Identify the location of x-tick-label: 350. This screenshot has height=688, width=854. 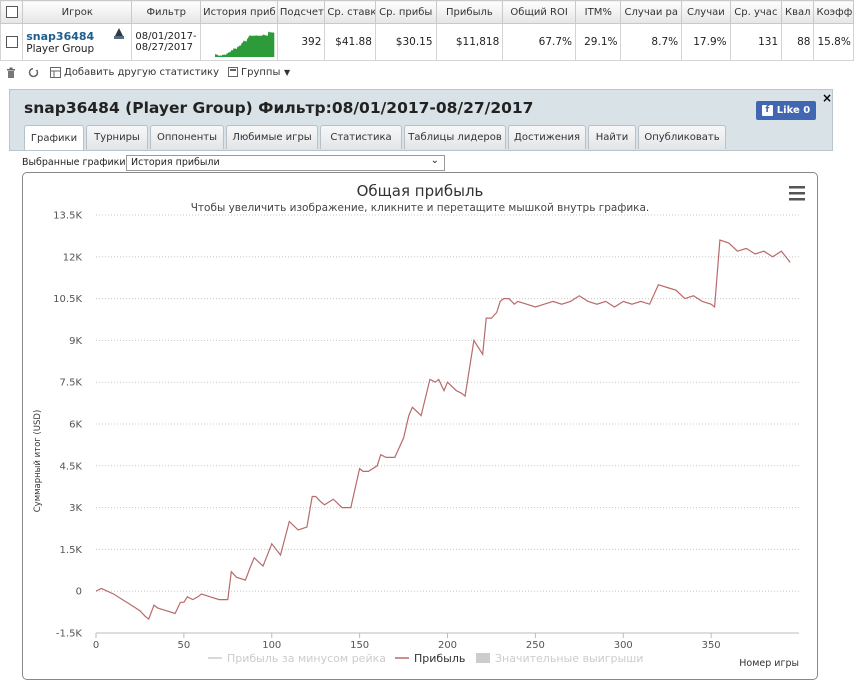
(711, 645).